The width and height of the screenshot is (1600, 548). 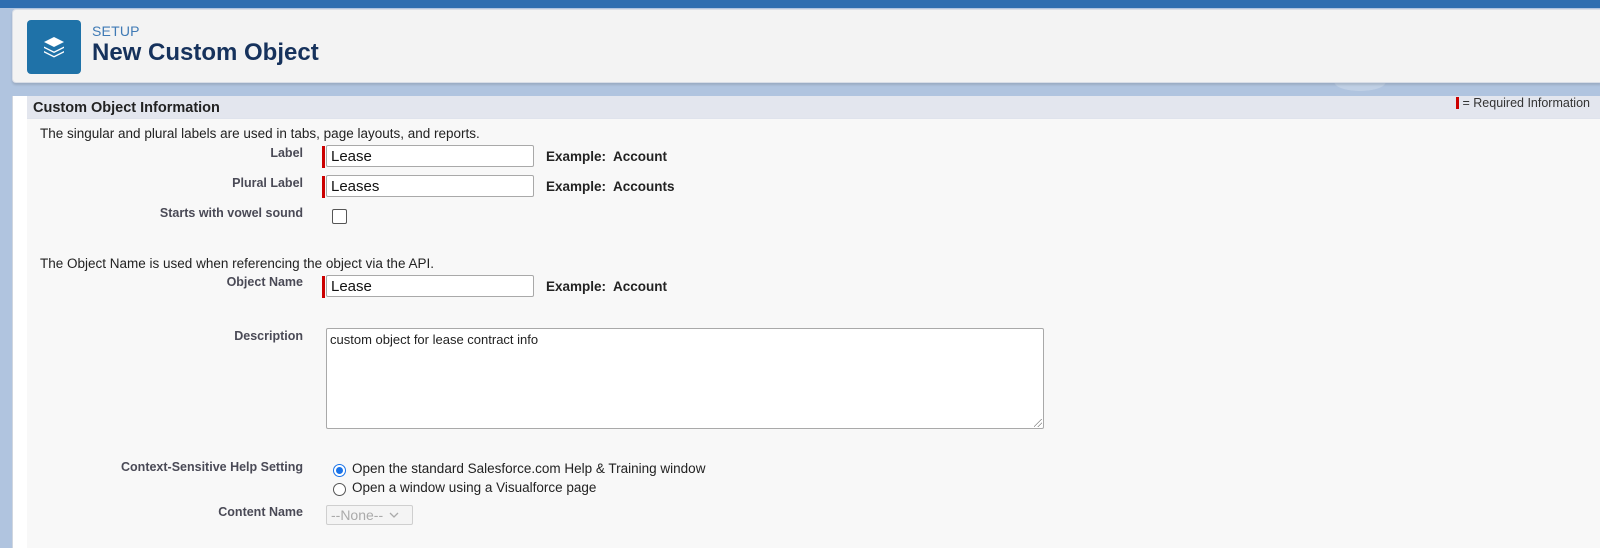 I want to click on help-standard-radio, so click(x=339, y=470).